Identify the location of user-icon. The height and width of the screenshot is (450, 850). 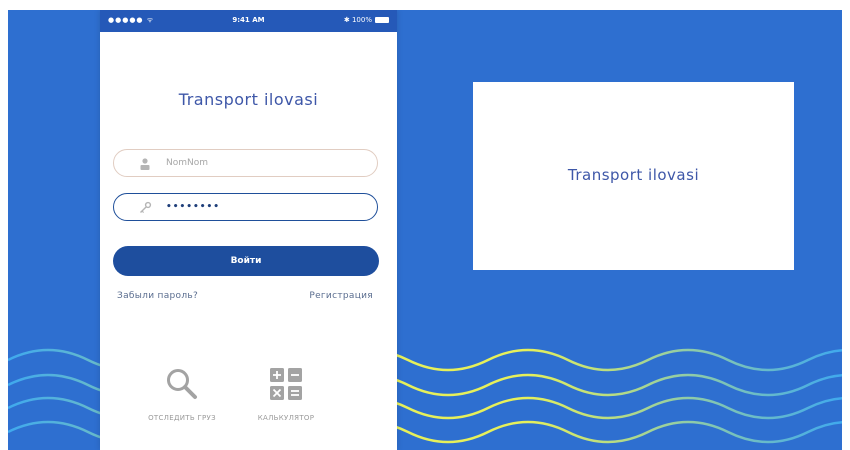
(145, 164).